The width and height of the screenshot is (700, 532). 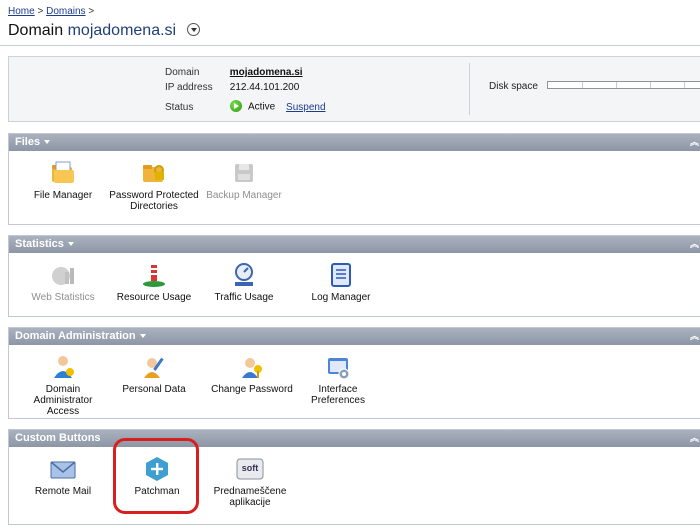 I want to click on interface-preferences-button: Interface Preferences, so click(x=338, y=380).